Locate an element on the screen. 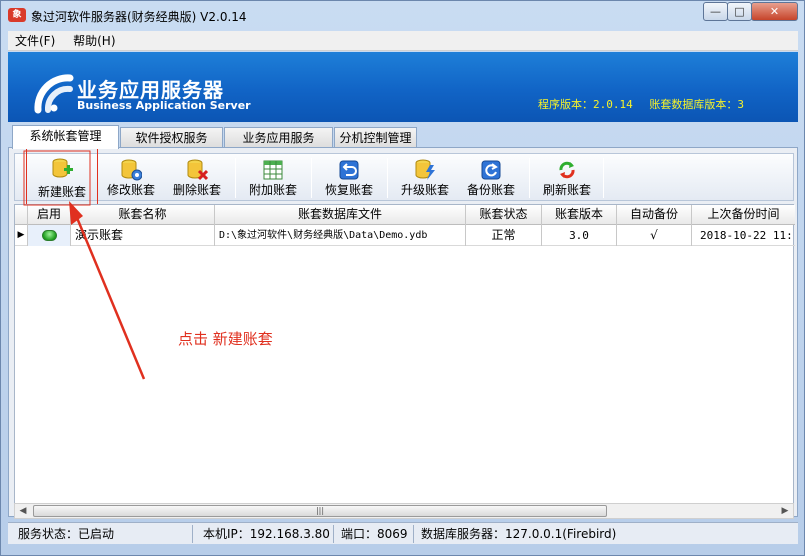 This screenshot has width=805, height=556. last-backup-cell: 2018-10-22 11: is located at coordinates (743, 235).